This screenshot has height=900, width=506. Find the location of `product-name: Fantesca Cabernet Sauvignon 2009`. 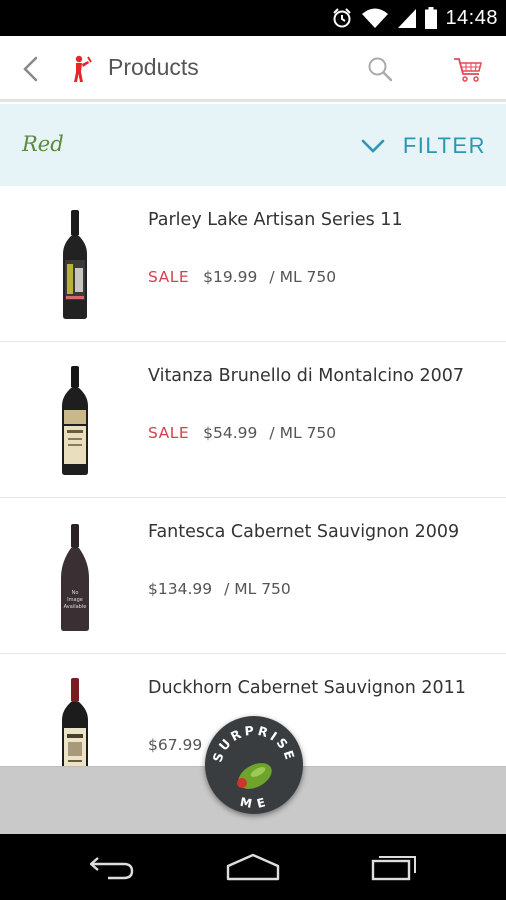

product-name: Fantesca Cabernet Sauvignon 2009 is located at coordinates (304, 532).